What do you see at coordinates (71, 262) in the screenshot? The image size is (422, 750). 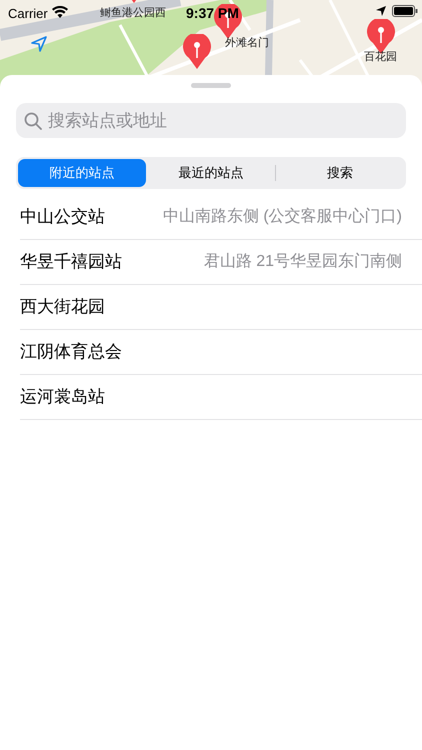 I see `station-name: 华昱千禧园站` at bounding box center [71, 262].